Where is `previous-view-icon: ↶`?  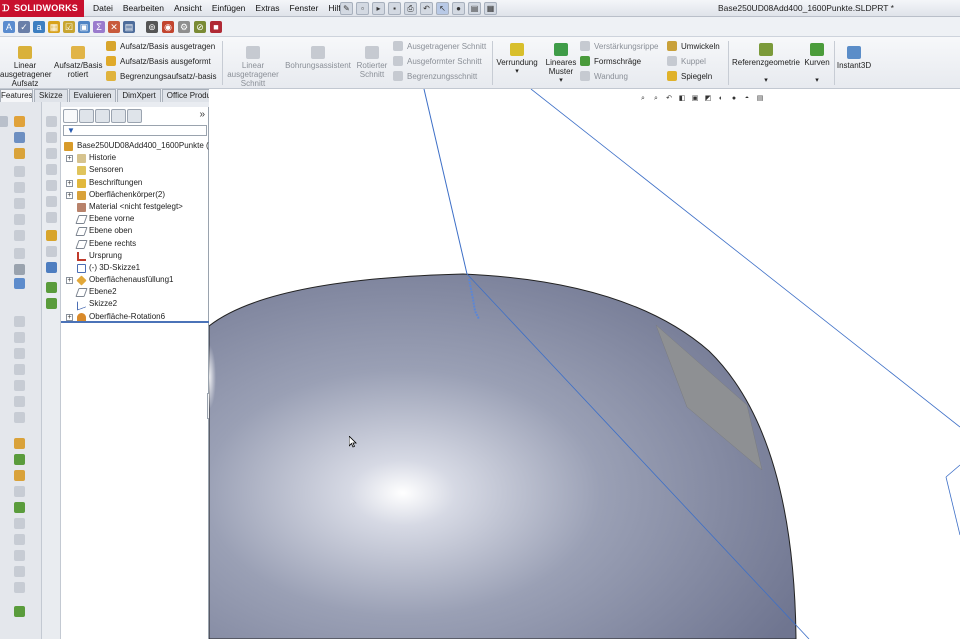
previous-view-icon: ↶ is located at coordinates (669, 99).